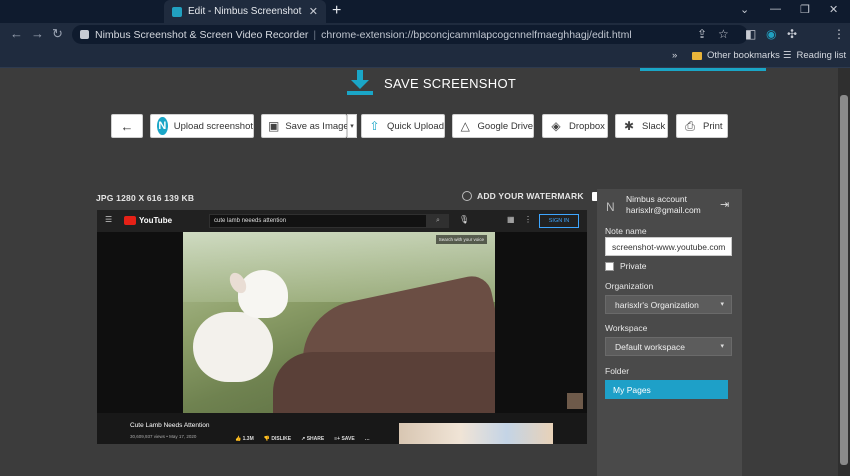 Image resolution: width=850 pixels, height=476 pixels. Describe the element at coordinates (650, 346) in the screenshot. I see `workspace-value: Default workspace` at that location.